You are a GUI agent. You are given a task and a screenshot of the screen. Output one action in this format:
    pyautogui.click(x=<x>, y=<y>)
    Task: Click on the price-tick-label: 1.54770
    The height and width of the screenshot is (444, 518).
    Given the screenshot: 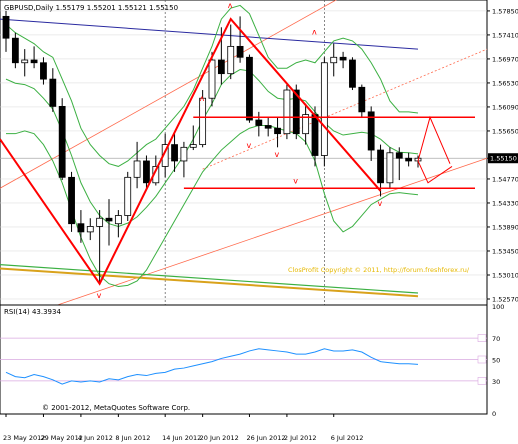 What is the action you would take?
    pyautogui.click(x=505, y=179)
    